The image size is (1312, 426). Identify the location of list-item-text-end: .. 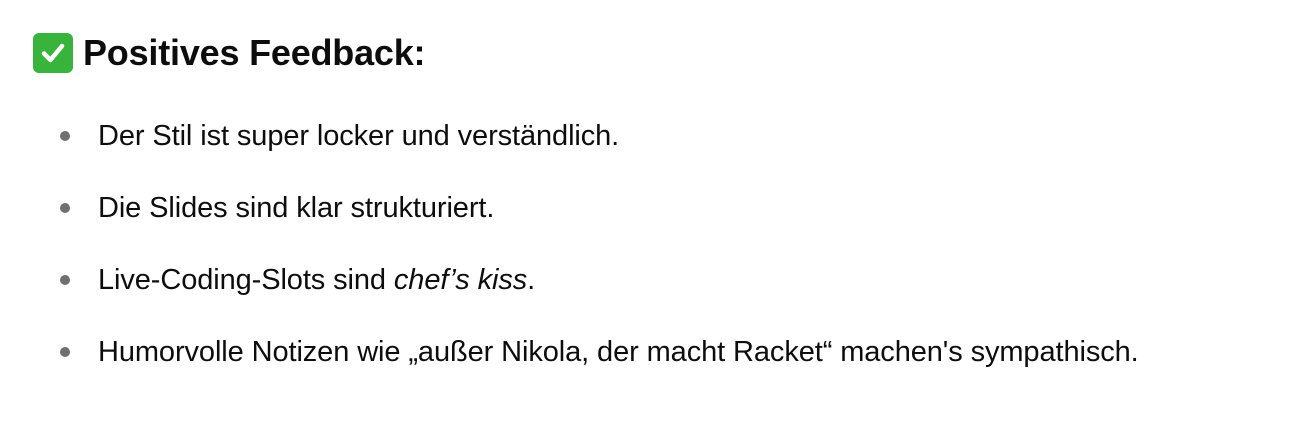
(531, 280).